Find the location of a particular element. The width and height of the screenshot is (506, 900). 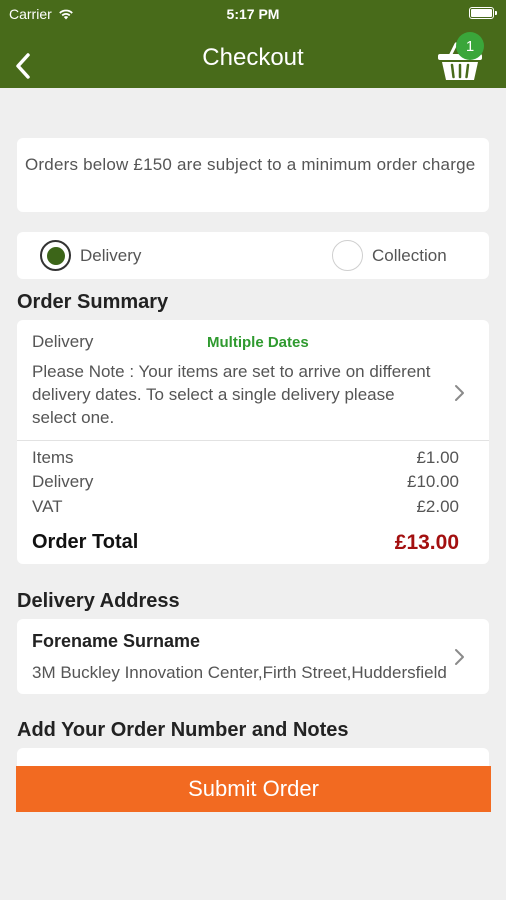

order-total-value: £13.00 is located at coordinates (426, 542).